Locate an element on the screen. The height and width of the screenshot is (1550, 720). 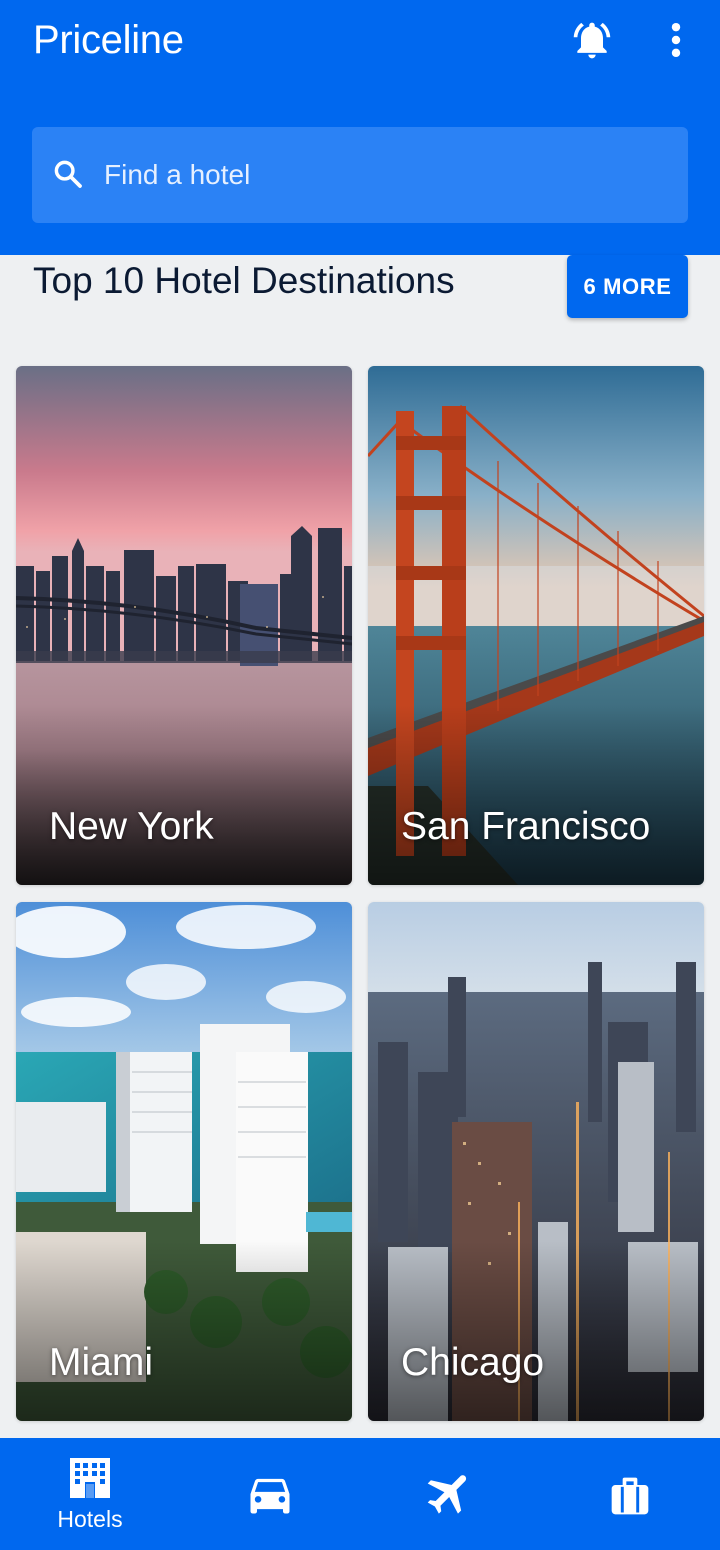
destination-name: San Francisco is located at coordinates (526, 826).